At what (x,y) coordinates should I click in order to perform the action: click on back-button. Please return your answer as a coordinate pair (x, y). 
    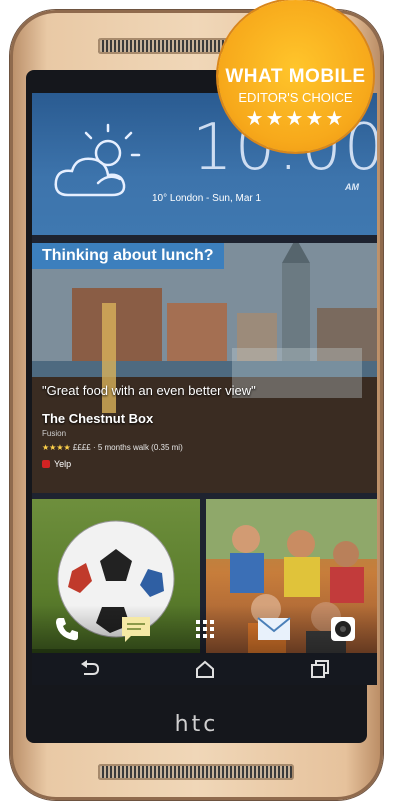
    Looking at the image, I should click on (90, 669).